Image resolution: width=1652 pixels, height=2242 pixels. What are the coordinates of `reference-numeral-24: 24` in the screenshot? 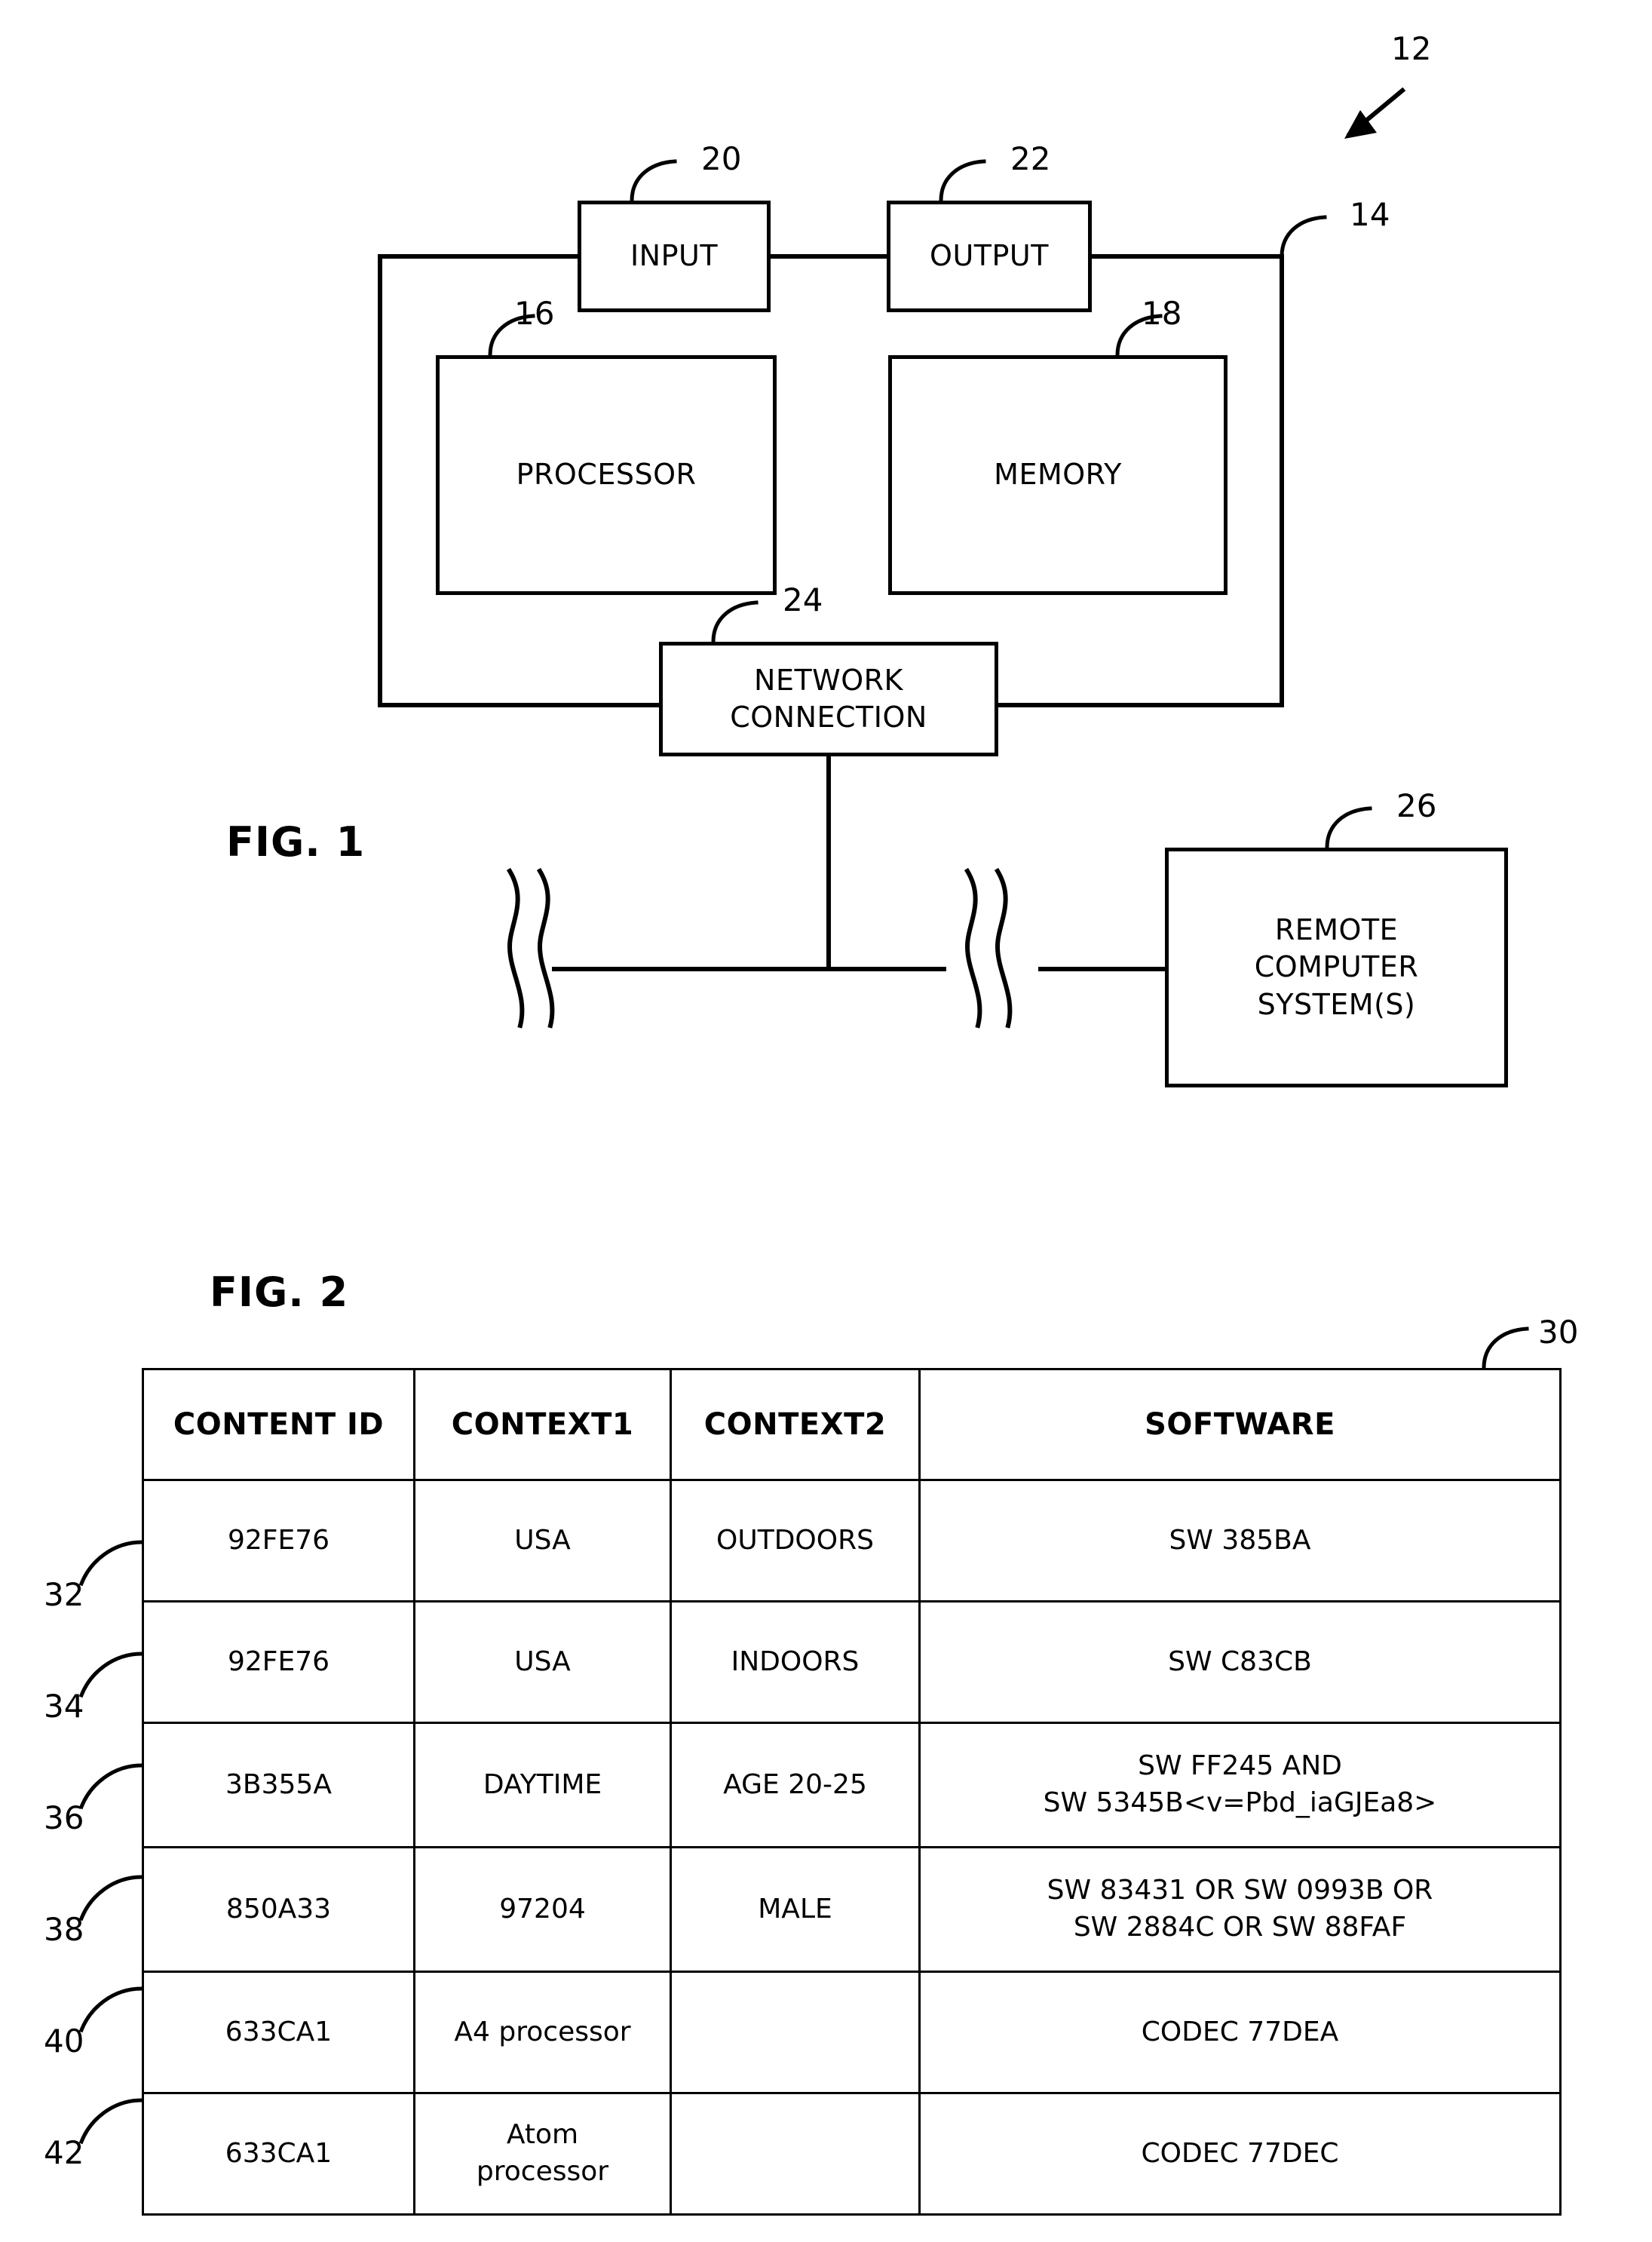 It's located at (803, 599).